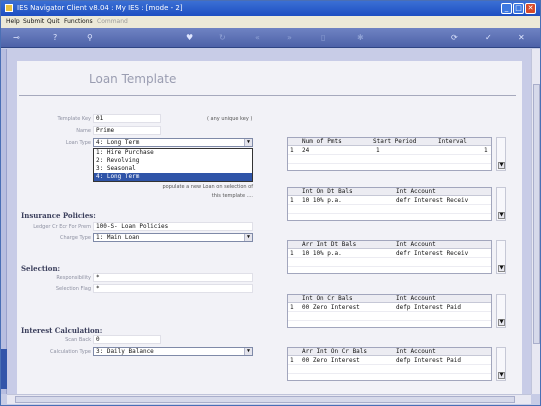 Image resolution: width=541 pixels, height=406 pixels. Describe the element at coordinates (173, 237) in the screenshot. I see `charge-type-select: 1: Main Loan ▼` at that location.